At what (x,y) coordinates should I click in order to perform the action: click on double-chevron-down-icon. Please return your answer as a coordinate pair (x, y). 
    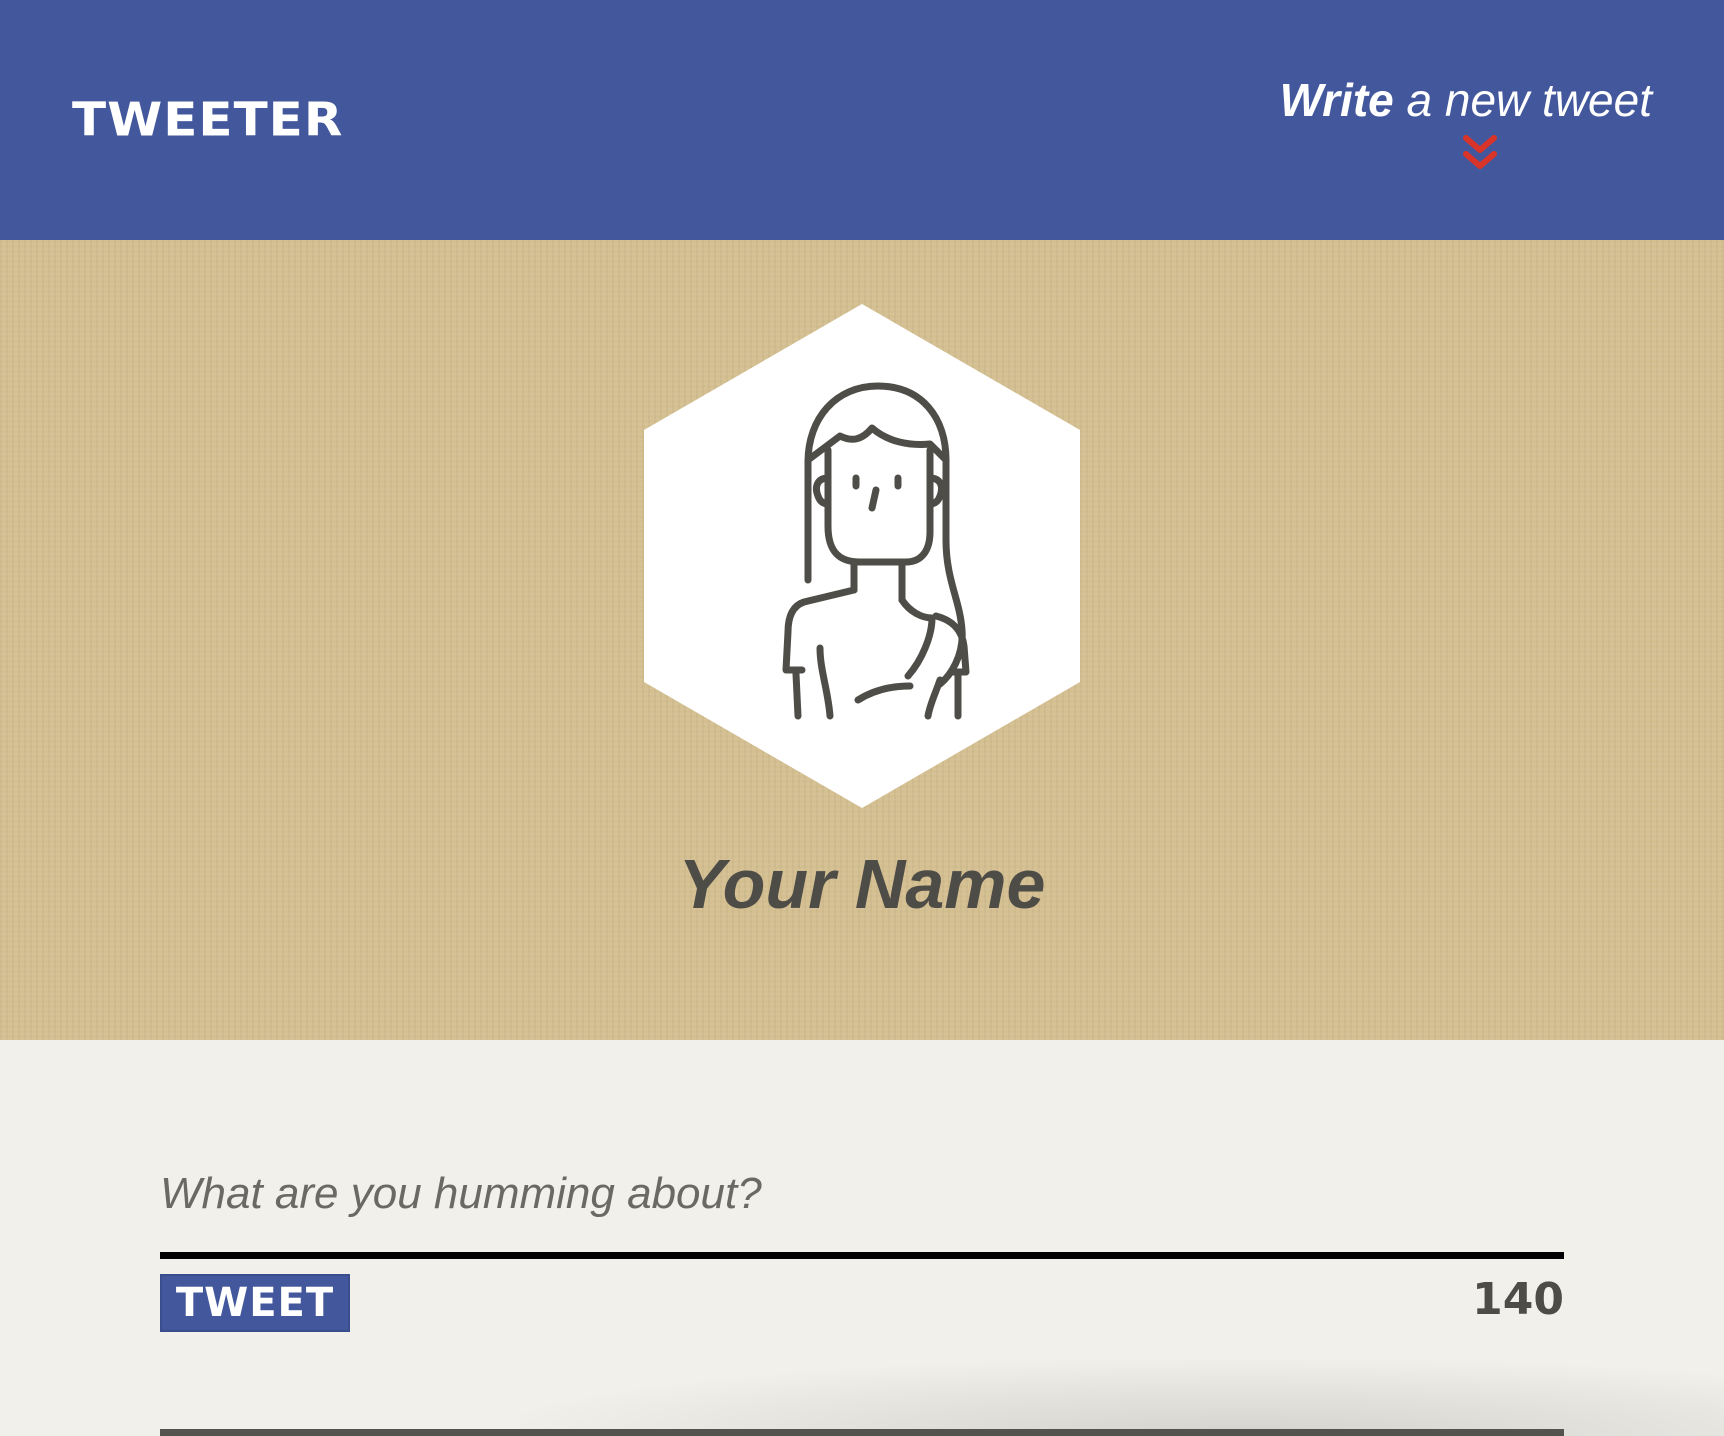
    Looking at the image, I should click on (1480, 154).